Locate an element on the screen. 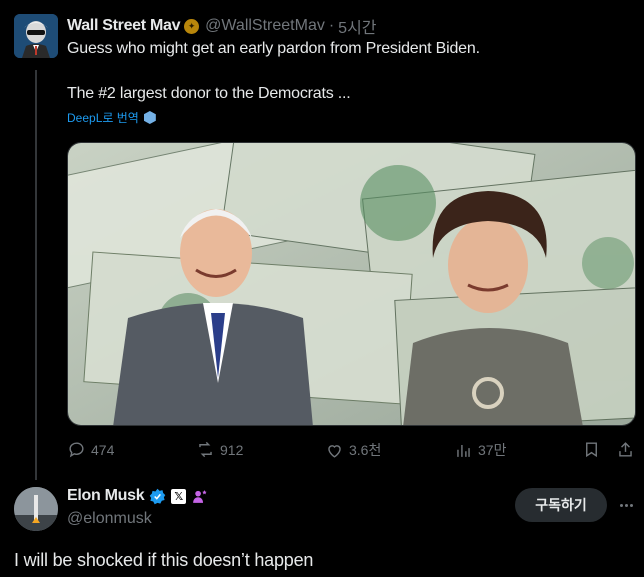 Image resolution: width=644 pixels, height=577 pixels. tweet-header: Wall Street Mav ✦ @WallStreetMav · 5시간 is located at coordinates (222, 26).